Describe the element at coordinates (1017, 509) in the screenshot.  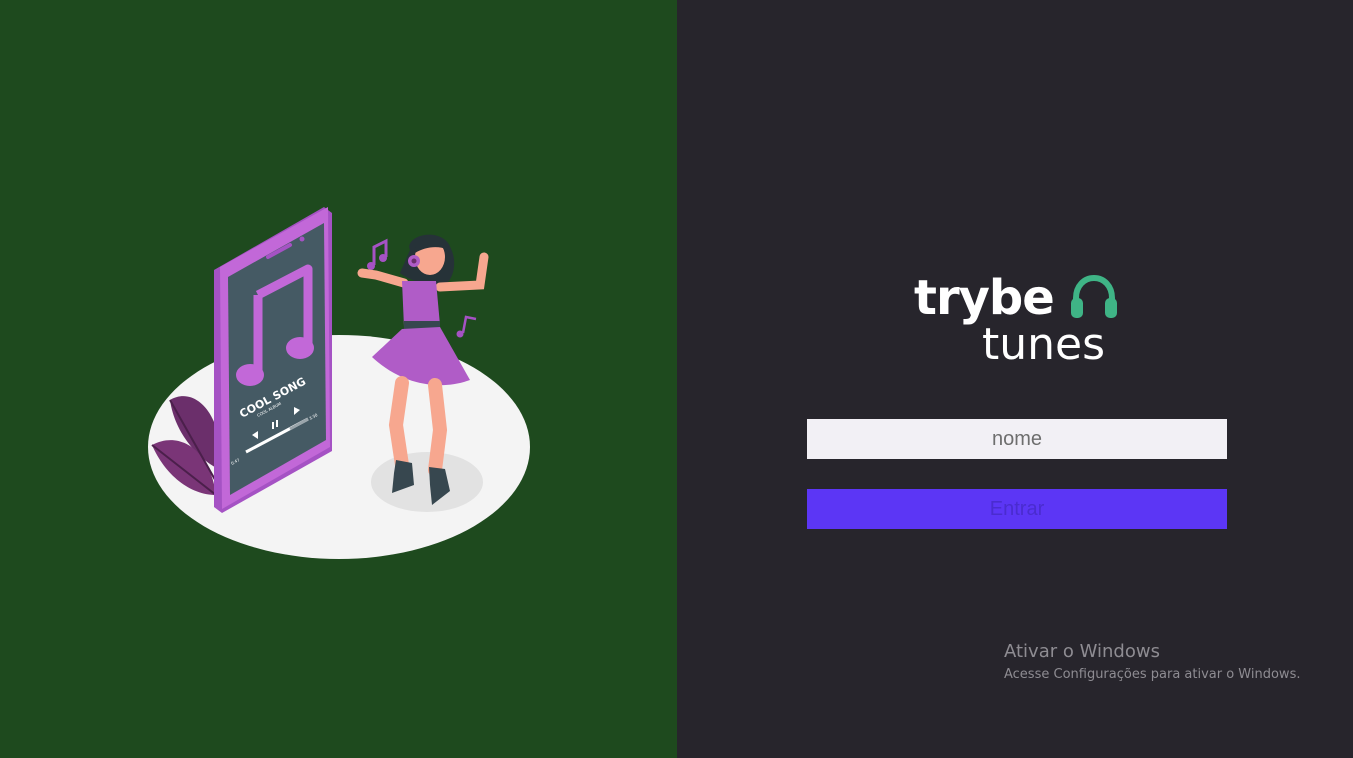
I see `enter-button: Entrar` at that location.